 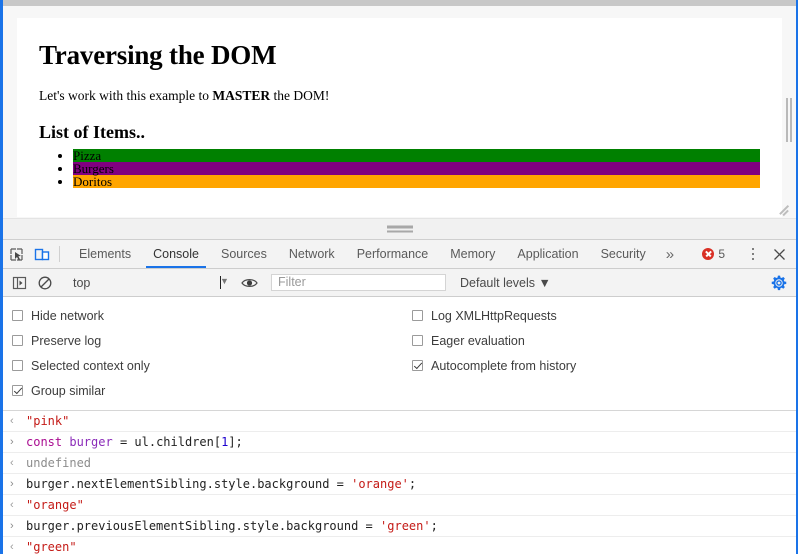 I want to click on console-filter-bar: top ▼ Default levels ▼, so click(x=399, y=283).